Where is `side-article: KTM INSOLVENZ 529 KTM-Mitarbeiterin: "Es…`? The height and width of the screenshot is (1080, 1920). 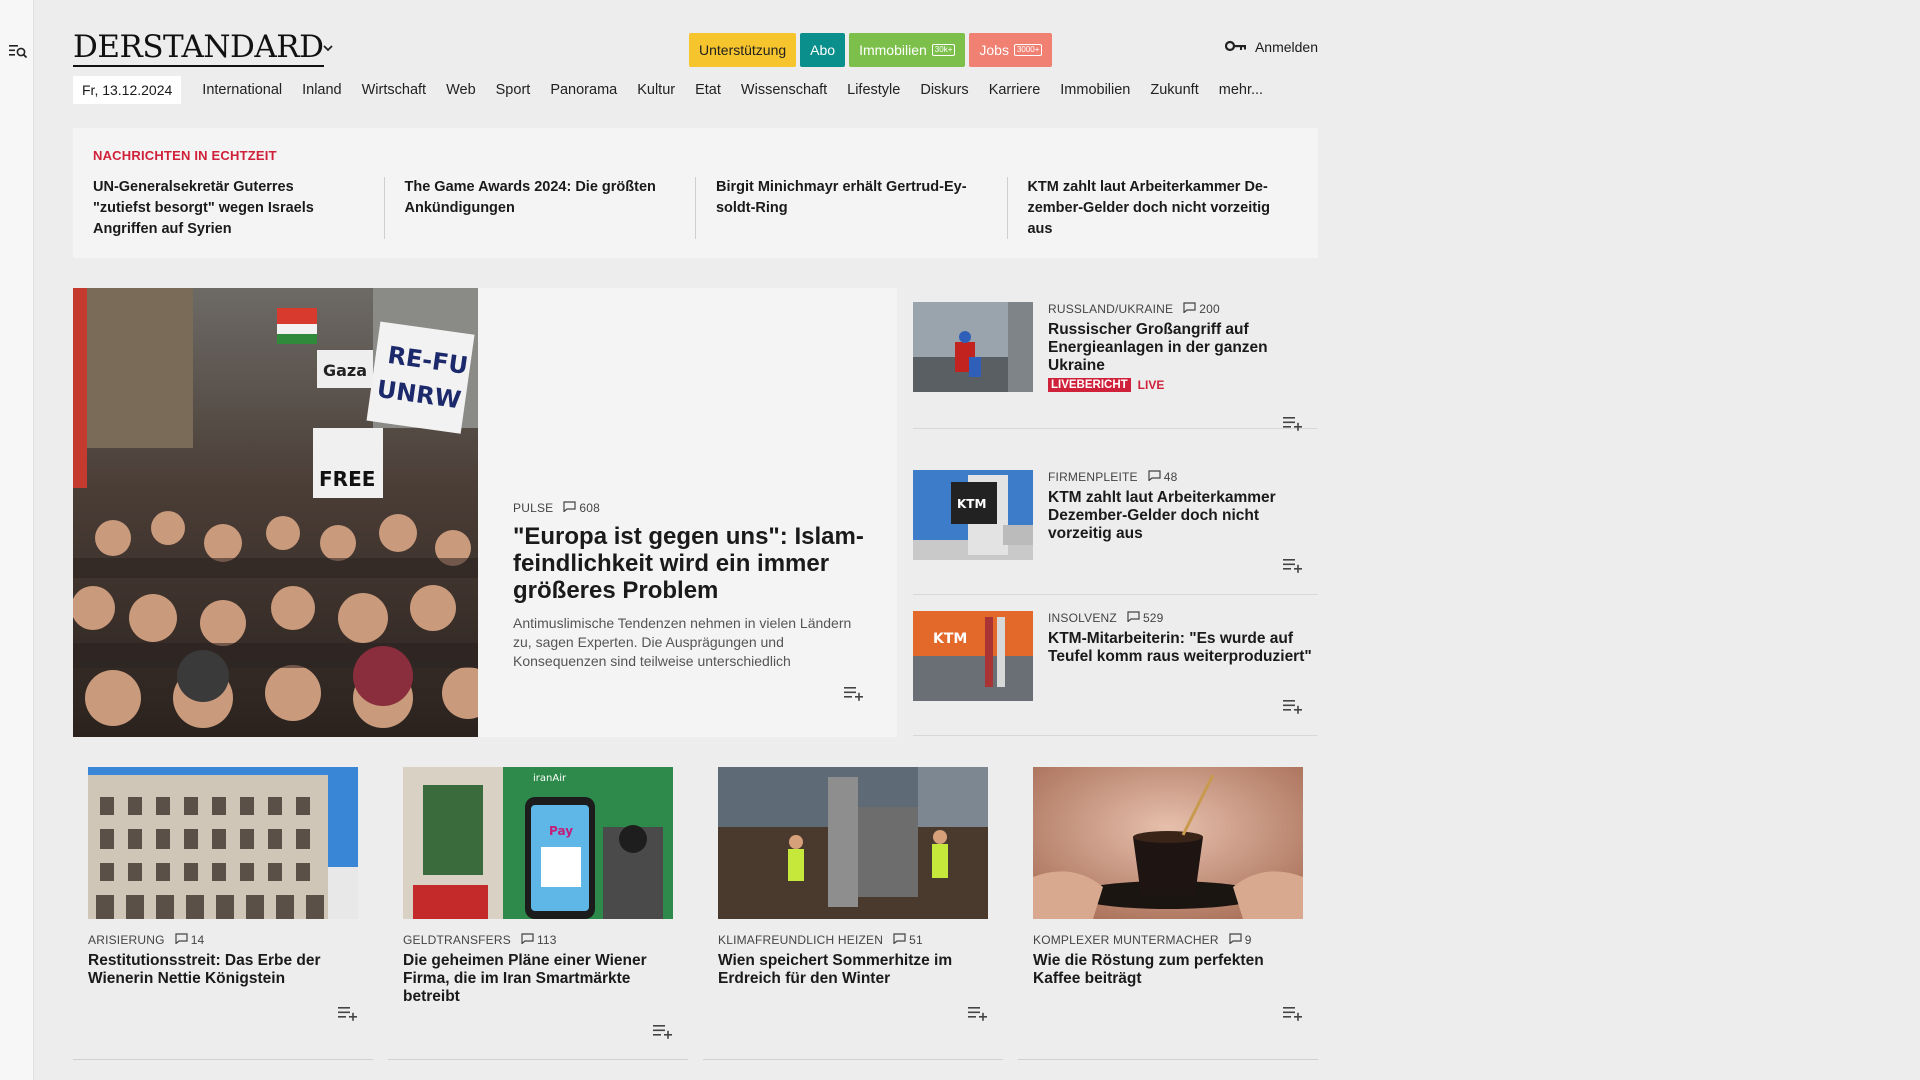
side-article: KTM INSOLVENZ 529 KTM-Mitarbeiterin: "Es… is located at coordinates (1115, 665).